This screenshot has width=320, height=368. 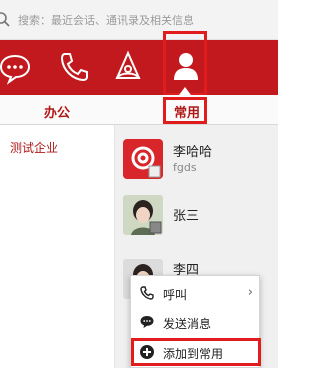 I want to click on menu-item-call: 呼叫 ›, so click(x=196, y=293).